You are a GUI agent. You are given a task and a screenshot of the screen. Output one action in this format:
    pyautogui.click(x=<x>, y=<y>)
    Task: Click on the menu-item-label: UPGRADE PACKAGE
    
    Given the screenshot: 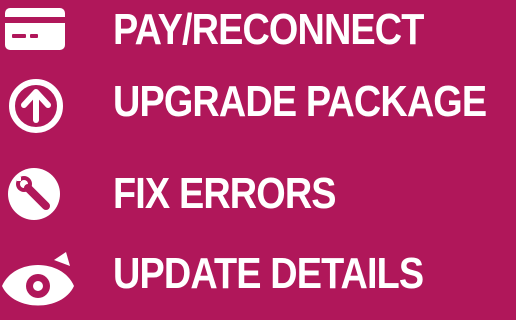 What is the action you would take?
    pyautogui.click(x=300, y=101)
    